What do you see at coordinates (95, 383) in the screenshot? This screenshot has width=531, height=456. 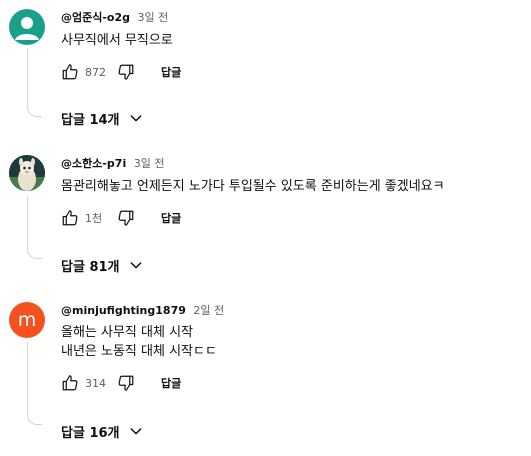 I see `like-count: 314` at bounding box center [95, 383].